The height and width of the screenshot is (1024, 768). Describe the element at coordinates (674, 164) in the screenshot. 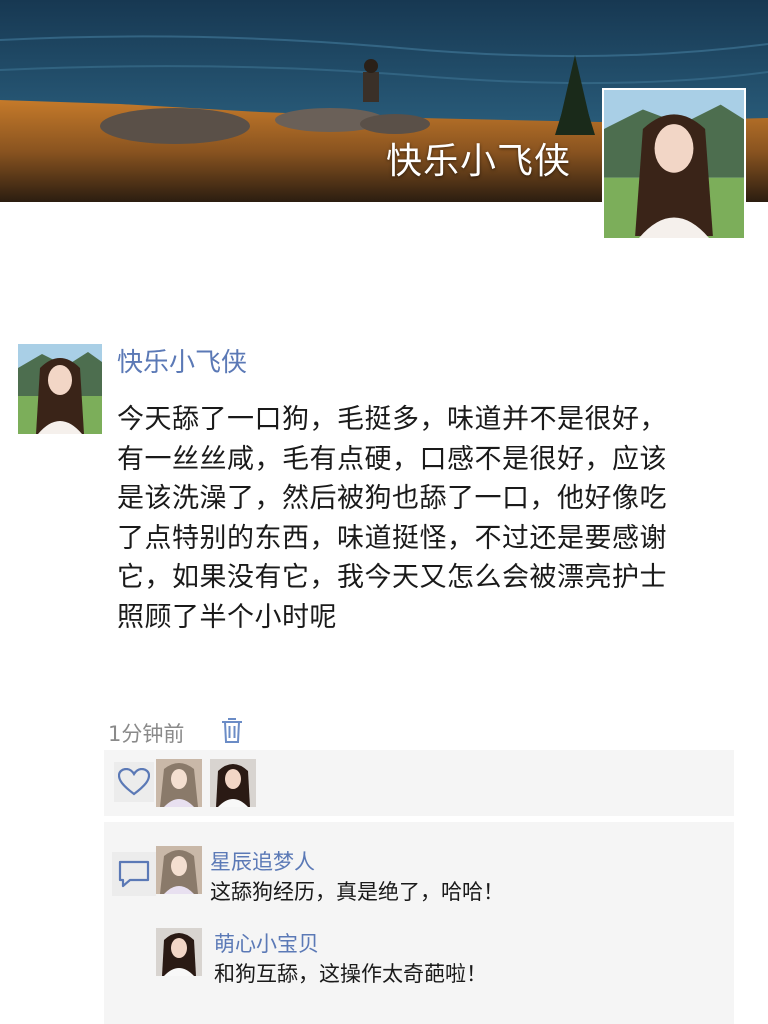

I see `profile-avatar` at that location.